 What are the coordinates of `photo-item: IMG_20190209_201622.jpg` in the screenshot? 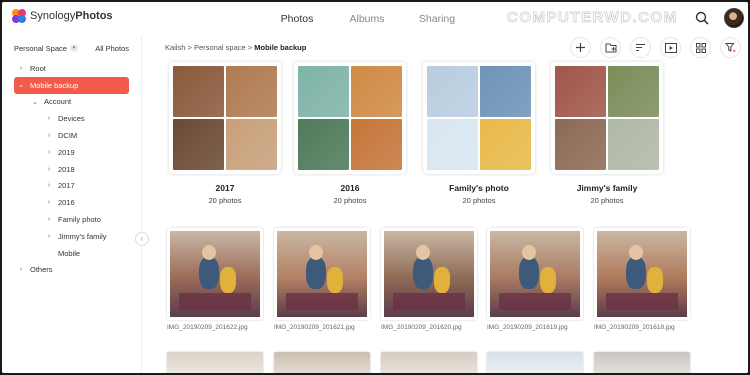 It's located at (215, 279).